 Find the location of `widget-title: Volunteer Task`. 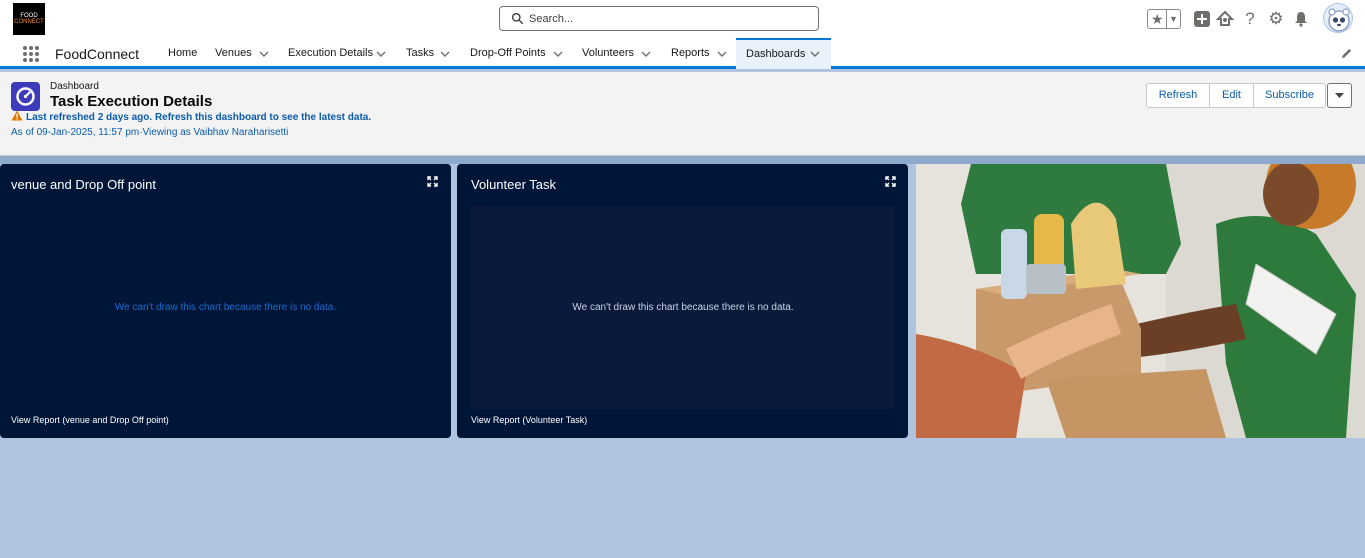

widget-title: Volunteer Task is located at coordinates (514, 184).